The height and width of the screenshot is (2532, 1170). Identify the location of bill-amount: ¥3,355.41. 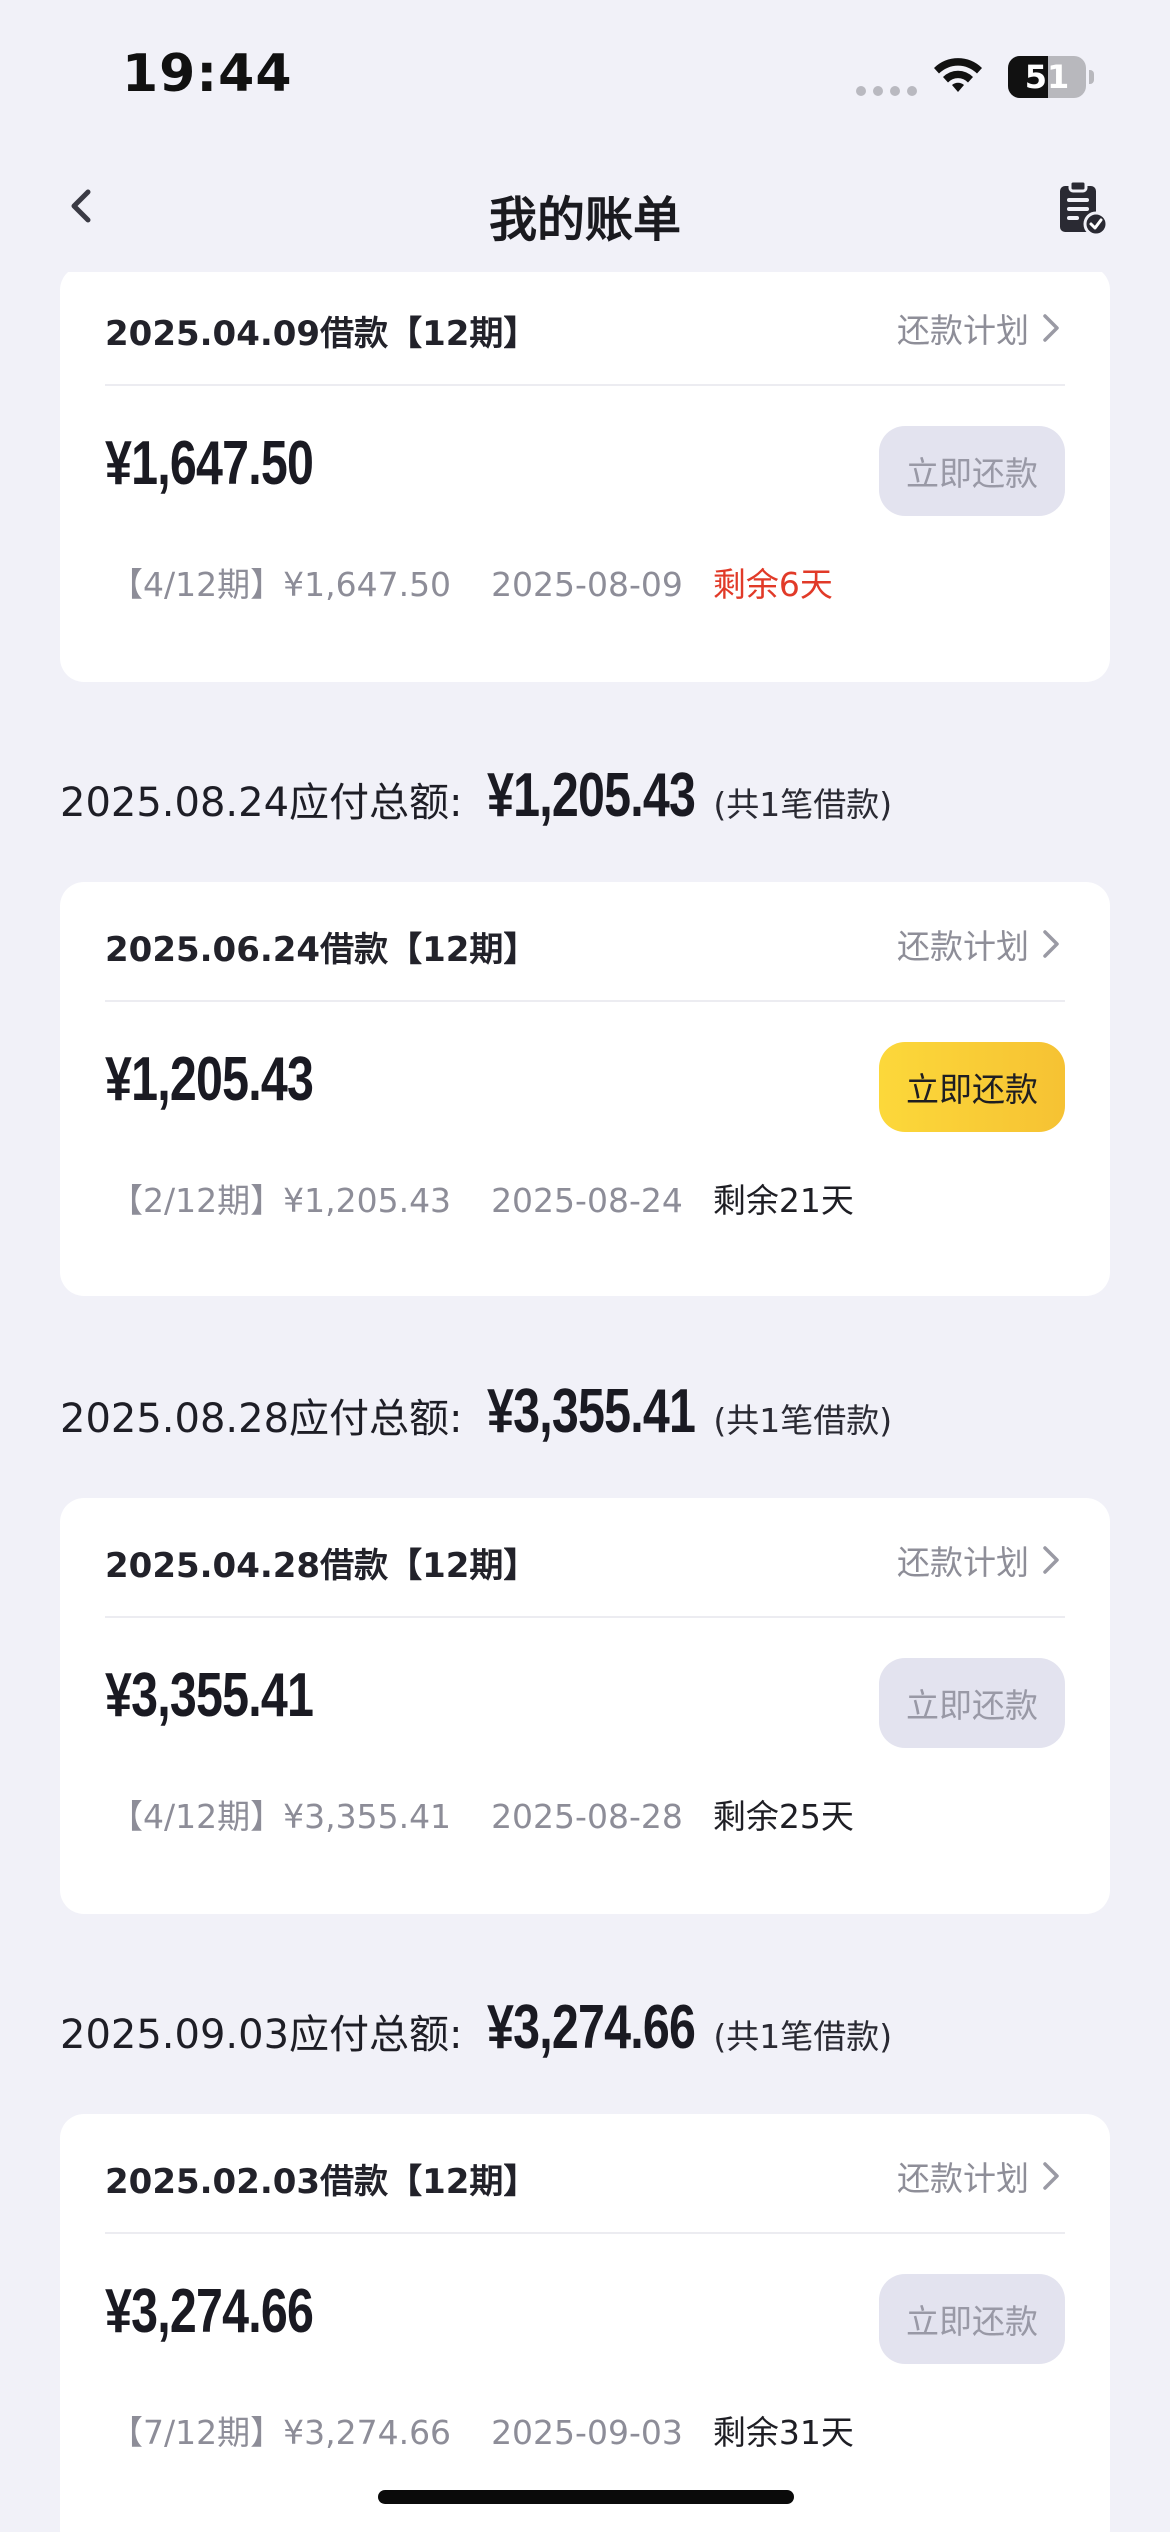
(209, 1695).